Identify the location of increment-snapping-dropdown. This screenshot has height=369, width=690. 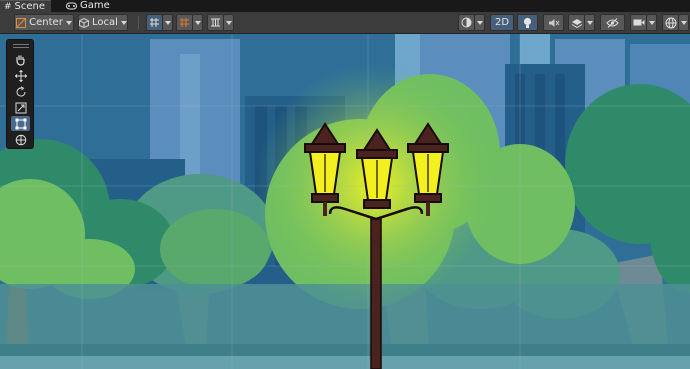
(198, 22).